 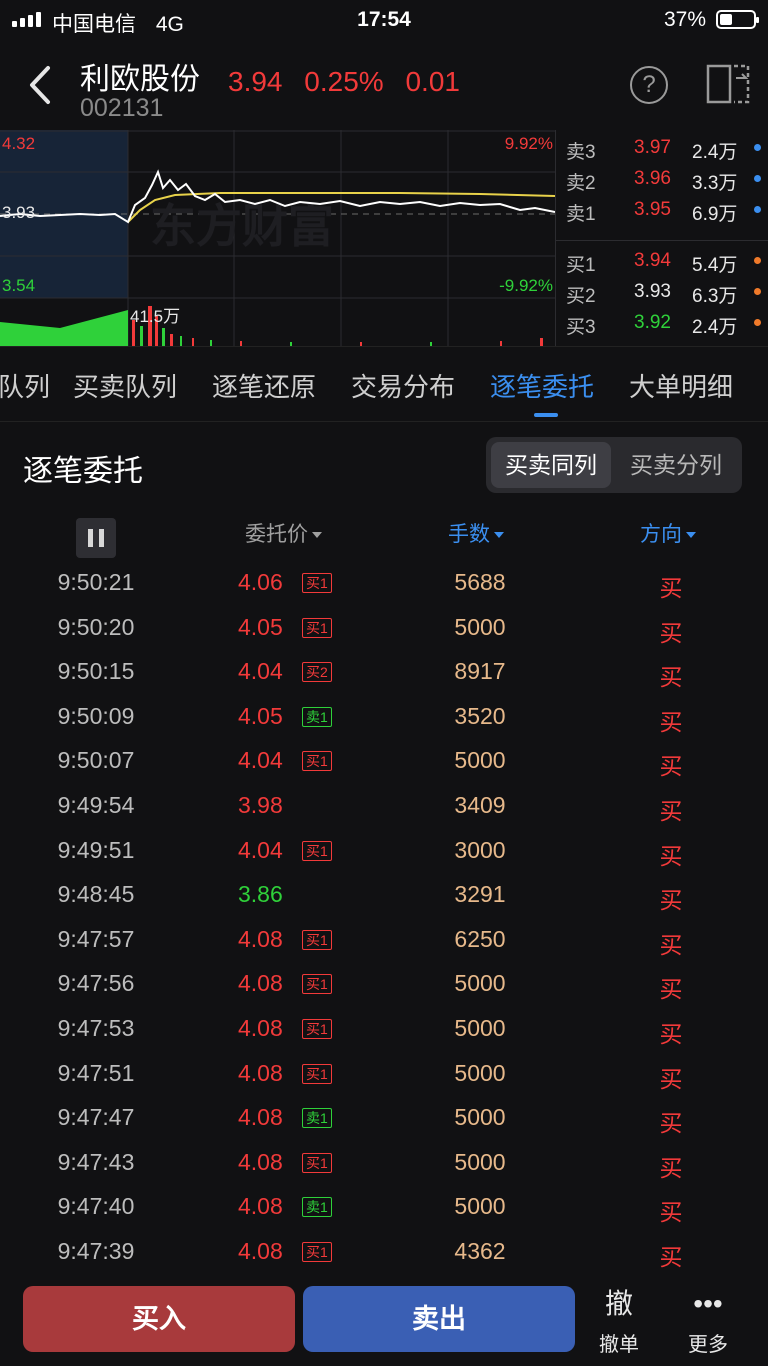 What do you see at coordinates (526, 285) in the screenshot?
I see `chart-down-pct-label: -9.92%` at bounding box center [526, 285].